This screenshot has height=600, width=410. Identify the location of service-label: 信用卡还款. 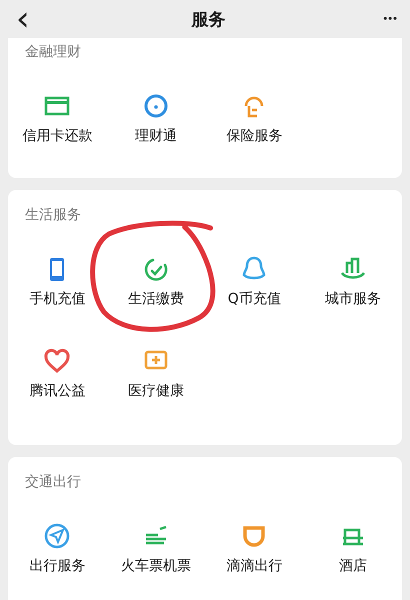
(57, 136).